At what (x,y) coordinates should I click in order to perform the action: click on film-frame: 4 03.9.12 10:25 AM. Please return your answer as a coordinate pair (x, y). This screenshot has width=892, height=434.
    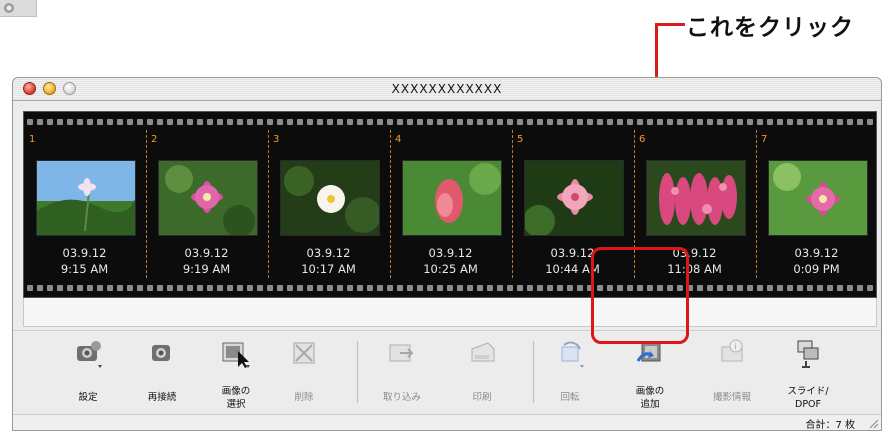
    Looking at the image, I should click on (452, 204).